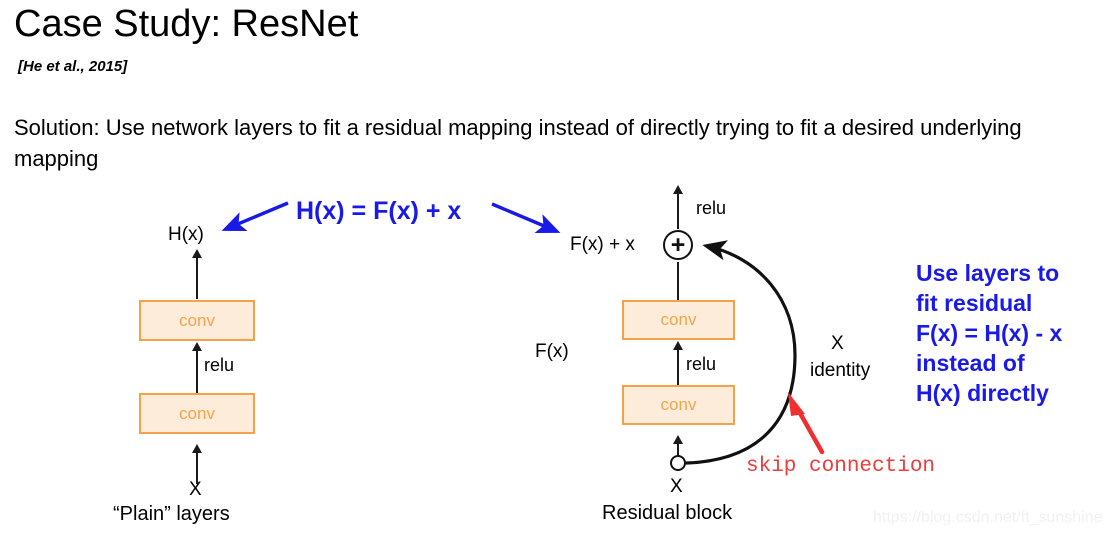 This screenshot has width=1111, height=538. I want to click on plain-output-label: H(x), so click(186, 234).